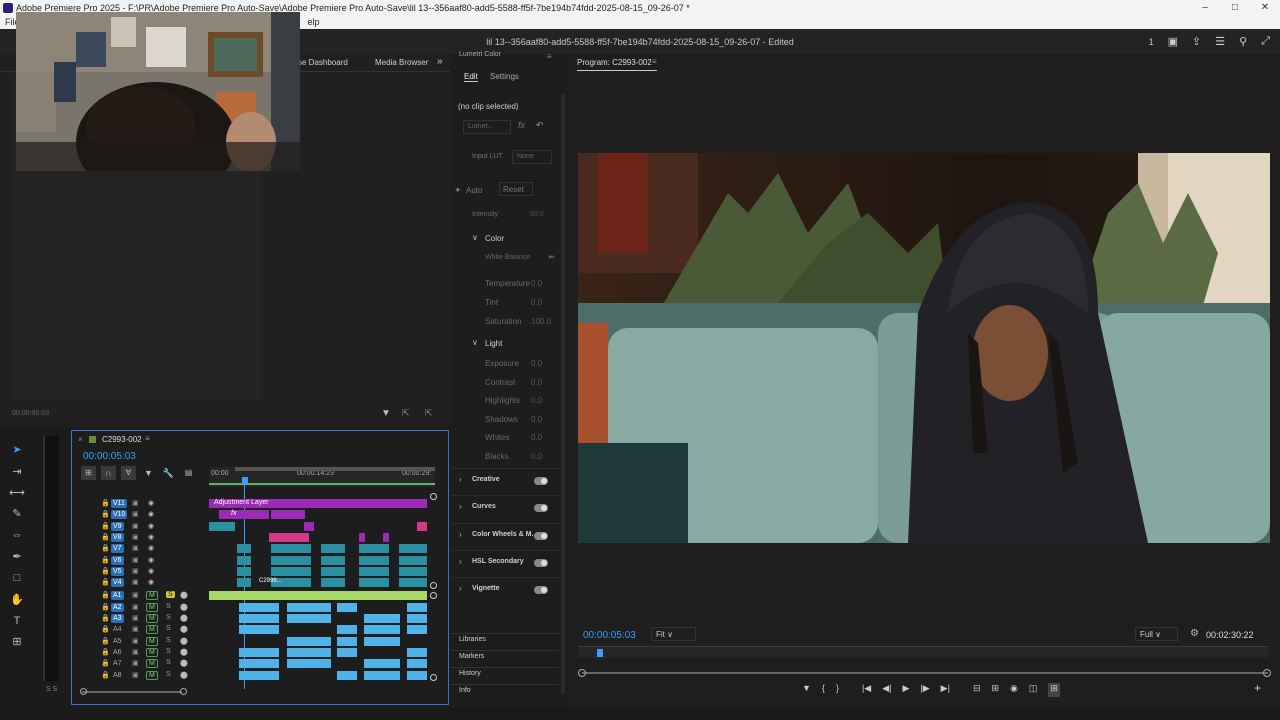  Describe the element at coordinates (475, 237) in the screenshot. I see `color-chevron-icon: ∨` at that location.